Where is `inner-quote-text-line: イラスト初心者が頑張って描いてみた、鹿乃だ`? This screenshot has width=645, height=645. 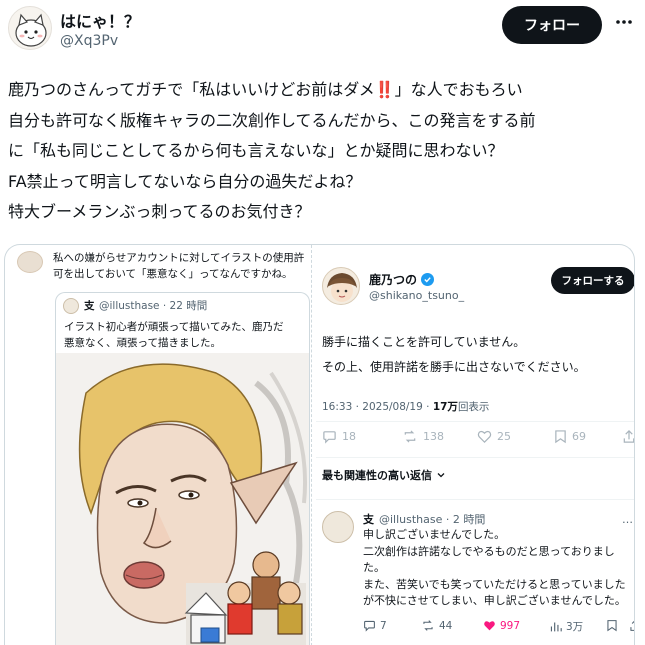
inner-quote-text-line: イラスト初心者が頑張って描いてみた、鹿乃だ is located at coordinates (174, 327).